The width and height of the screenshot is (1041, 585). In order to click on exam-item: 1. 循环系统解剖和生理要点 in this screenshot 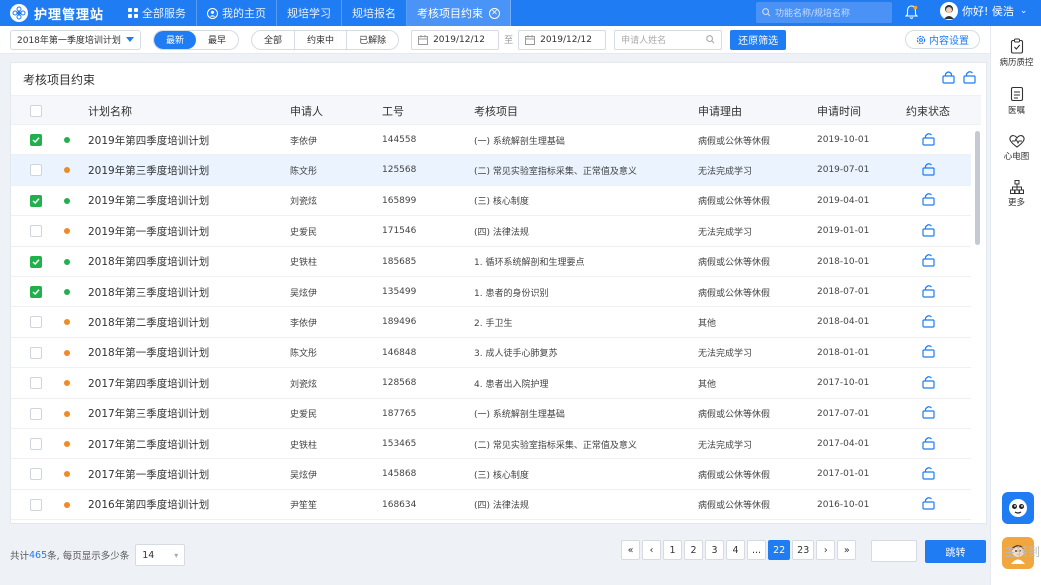, I will do `click(529, 263)`.